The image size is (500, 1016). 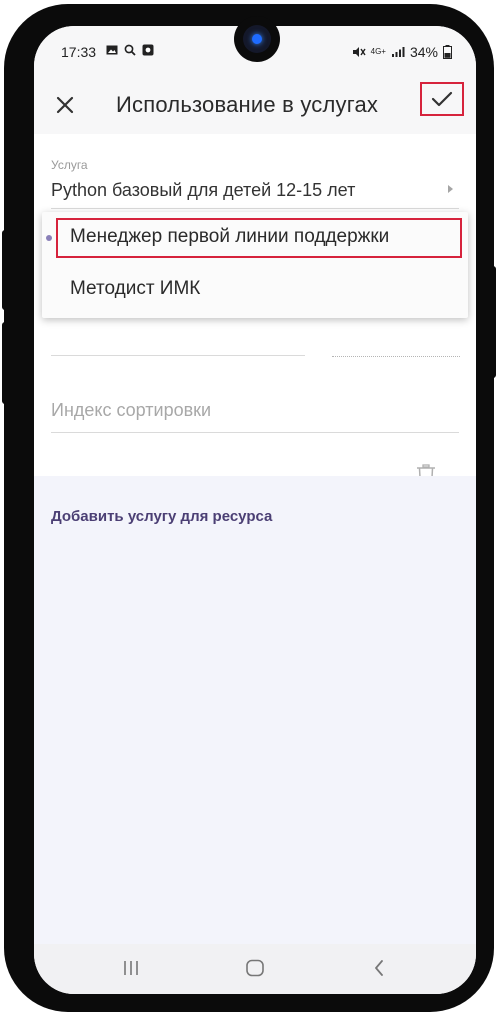 What do you see at coordinates (161, 516) in the screenshot?
I see `add-service-link: Добавить услугу для ресурса` at bounding box center [161, 516].